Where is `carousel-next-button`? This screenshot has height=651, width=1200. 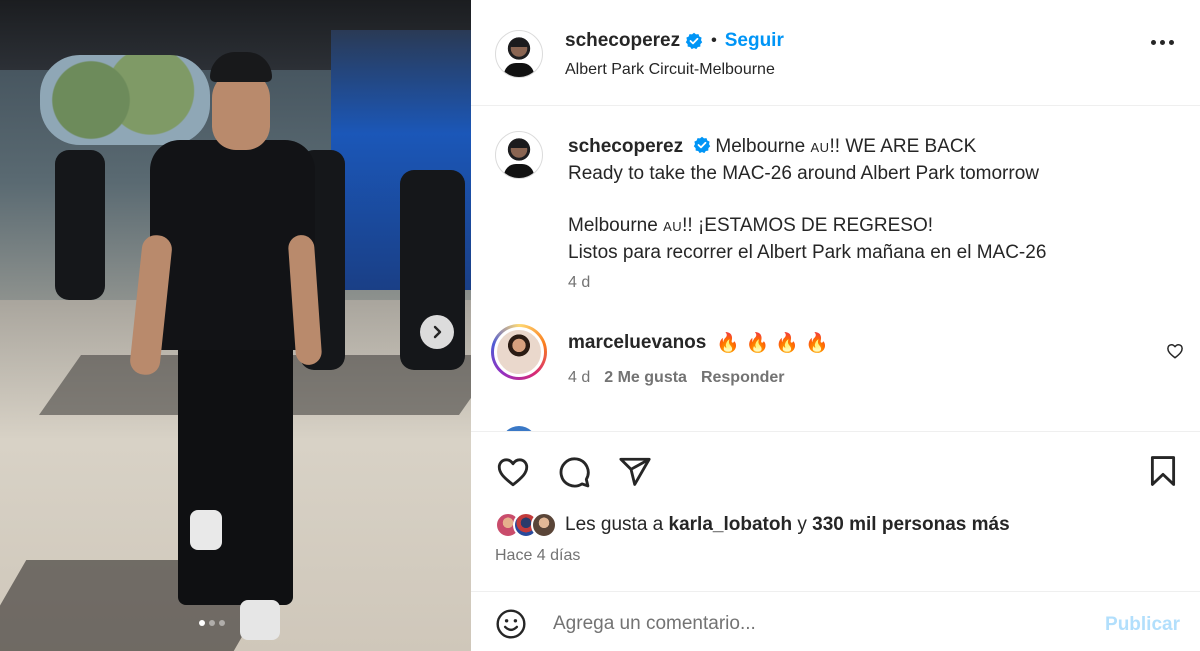
carousel-next-button is located at coordinates (437, 332).